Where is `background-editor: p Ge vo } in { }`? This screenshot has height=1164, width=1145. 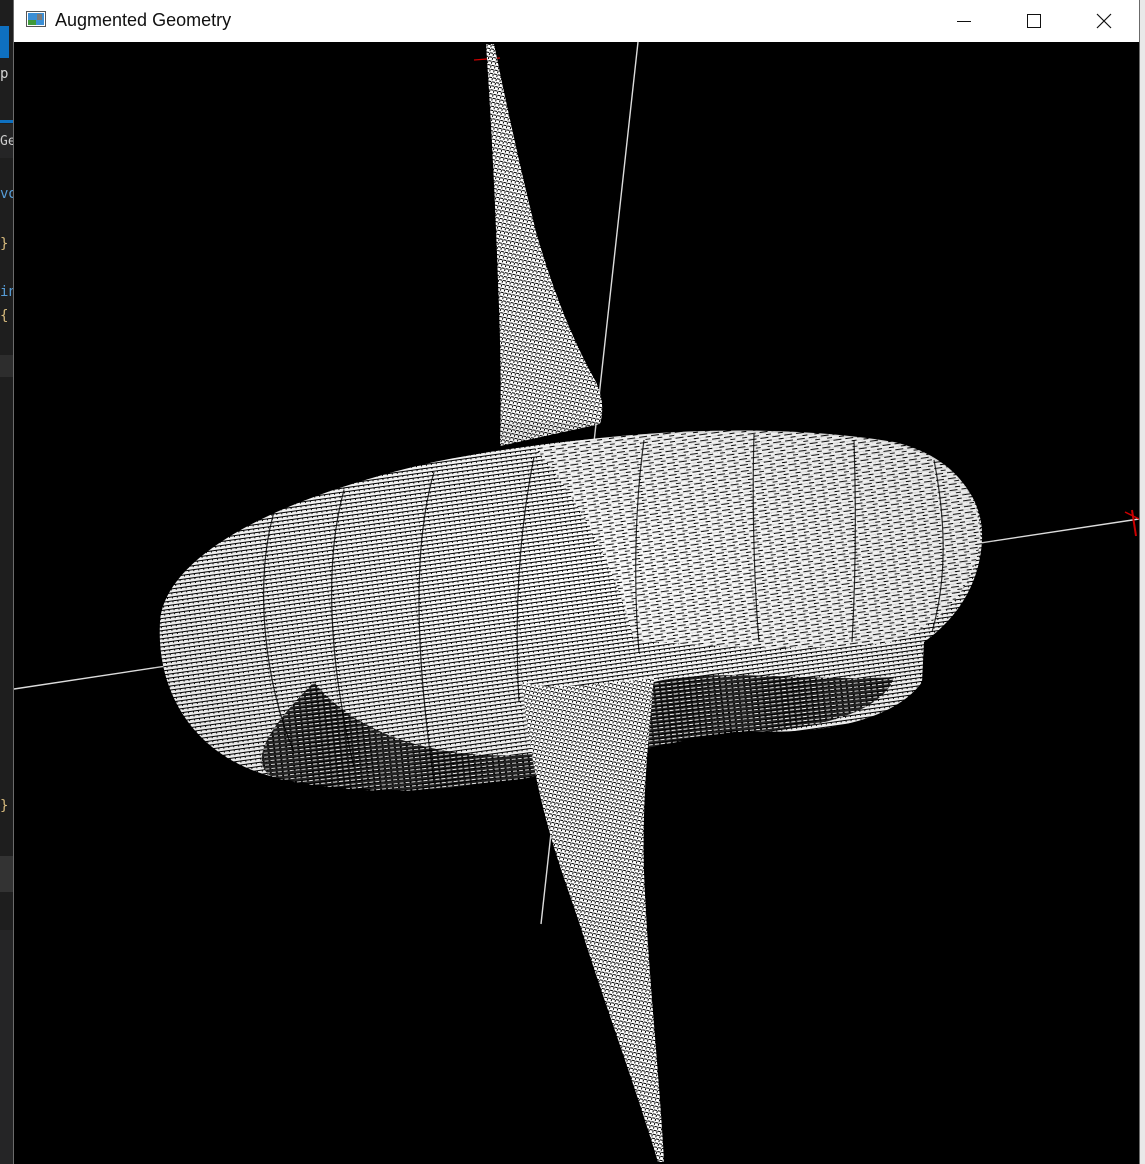
background-editor: p Ge vo } in { } is located at coordinates (7, 582).